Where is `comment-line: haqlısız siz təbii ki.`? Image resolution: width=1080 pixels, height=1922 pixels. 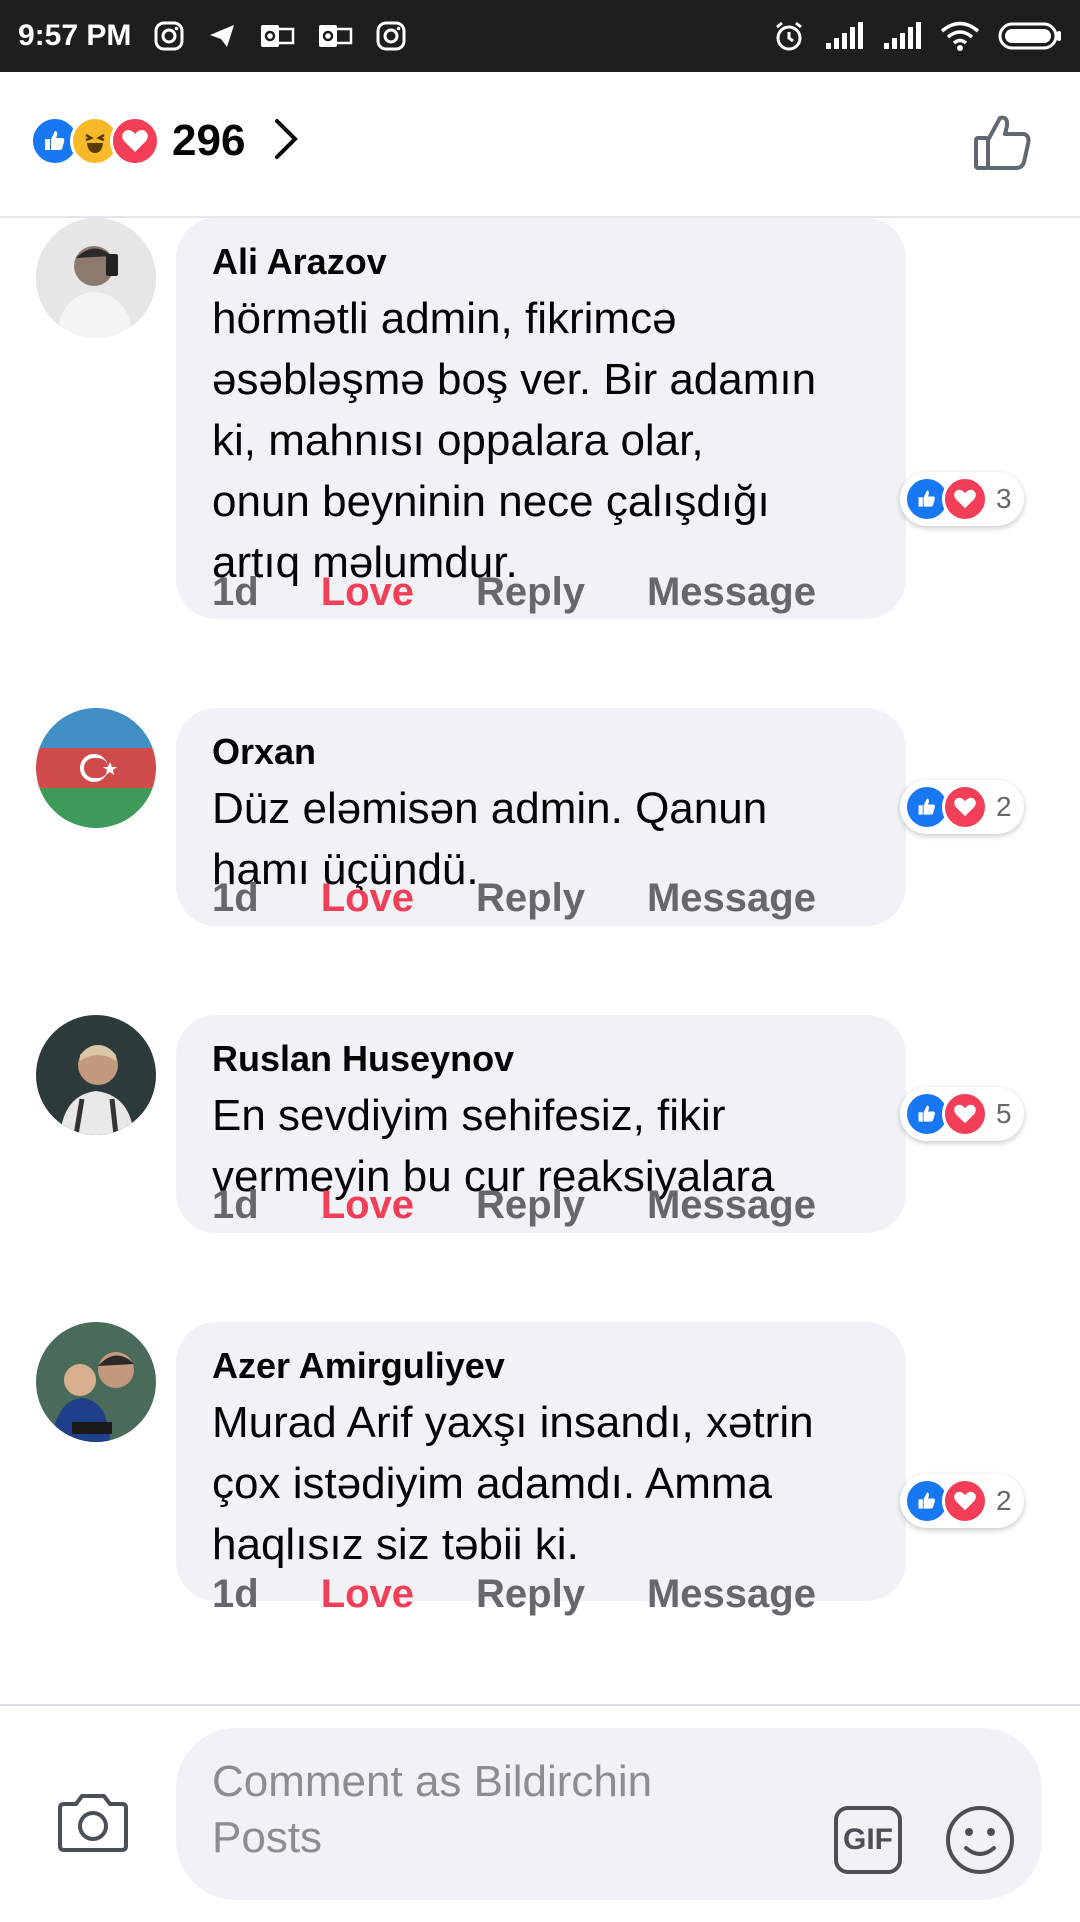
comment-line: haqlısız siz təbii ki. is located at coordinates (395, 1544).